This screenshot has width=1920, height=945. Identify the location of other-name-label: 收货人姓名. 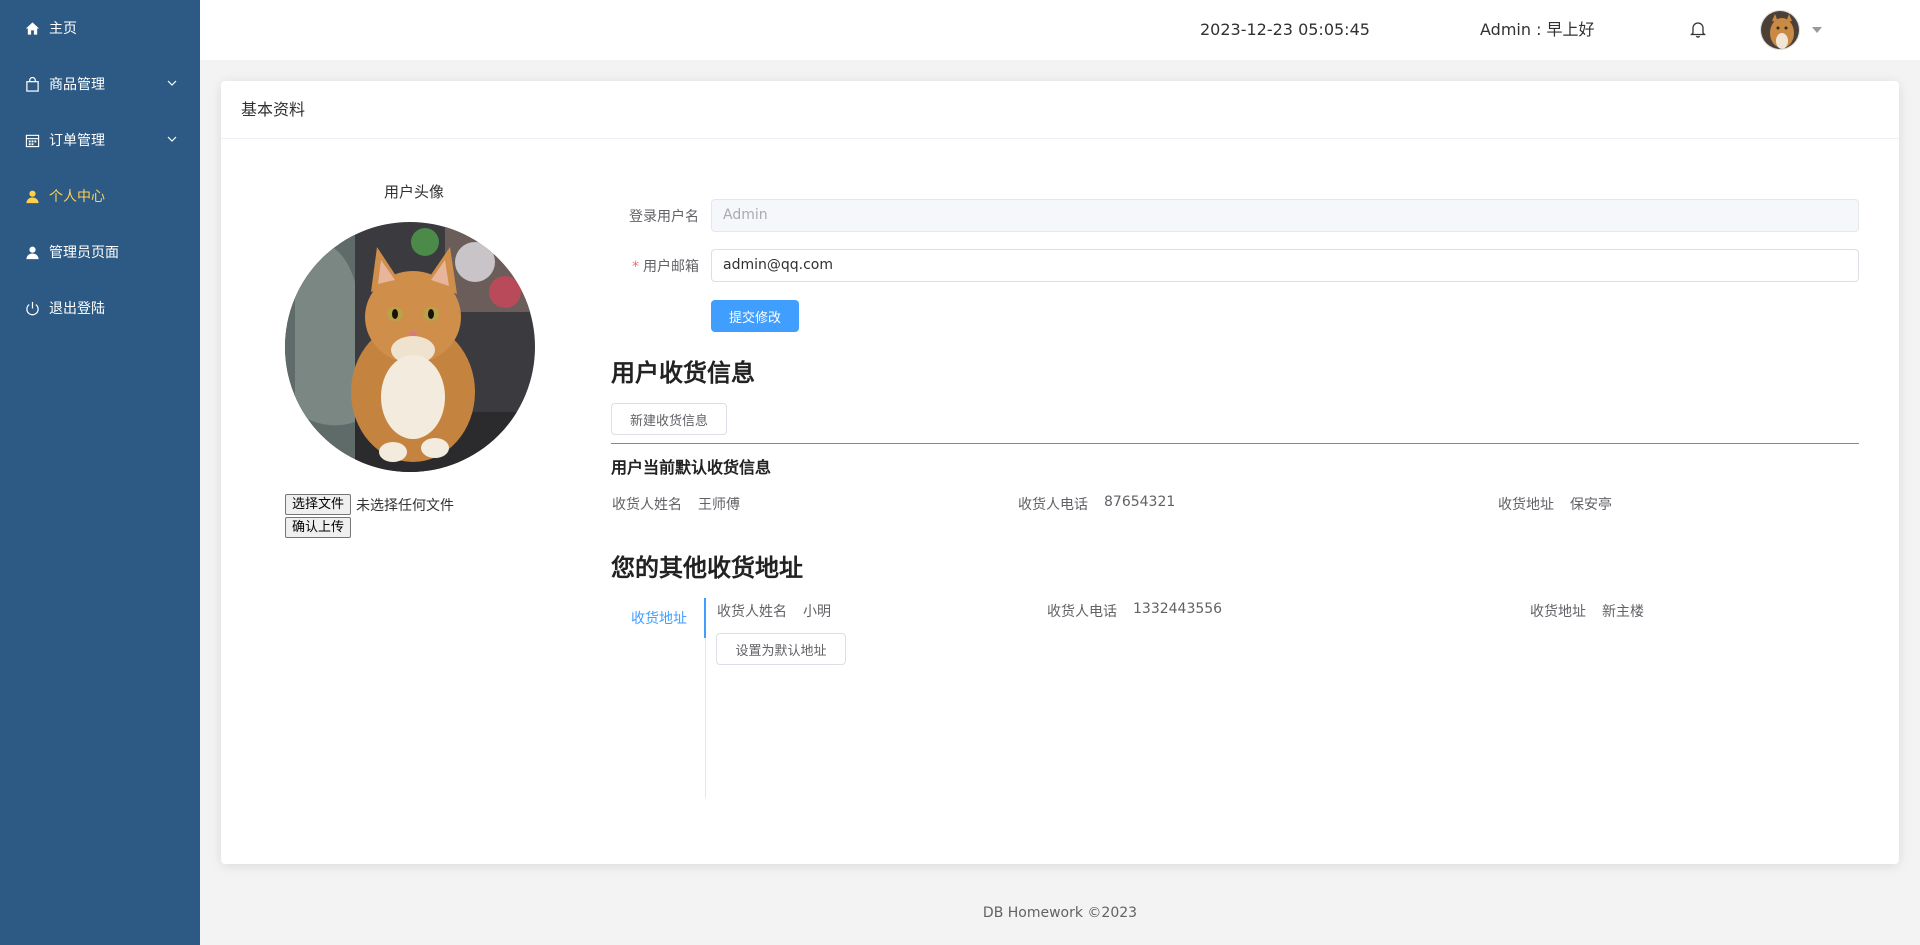
(752, 612).